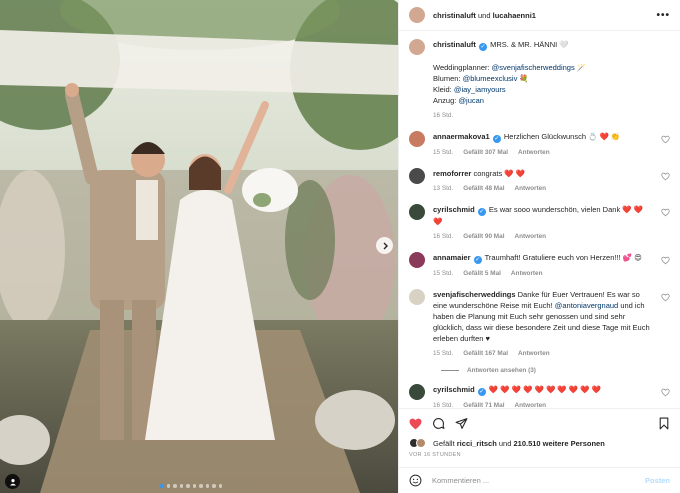 Image resolution: width=680 pixels, height=493 pixels. Describe the element at coordinates (539, 423) in the screenshot. I see `post-actions` at that location.